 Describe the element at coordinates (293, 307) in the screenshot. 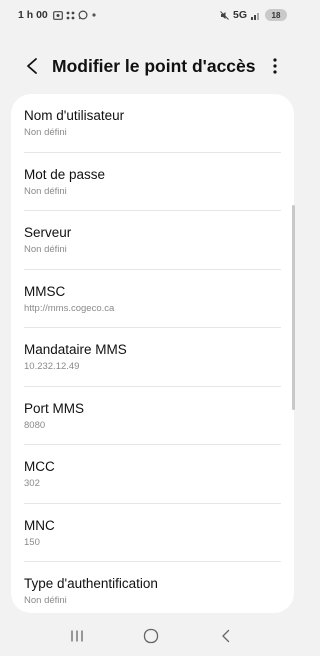

I see `scrollbar` at that location.